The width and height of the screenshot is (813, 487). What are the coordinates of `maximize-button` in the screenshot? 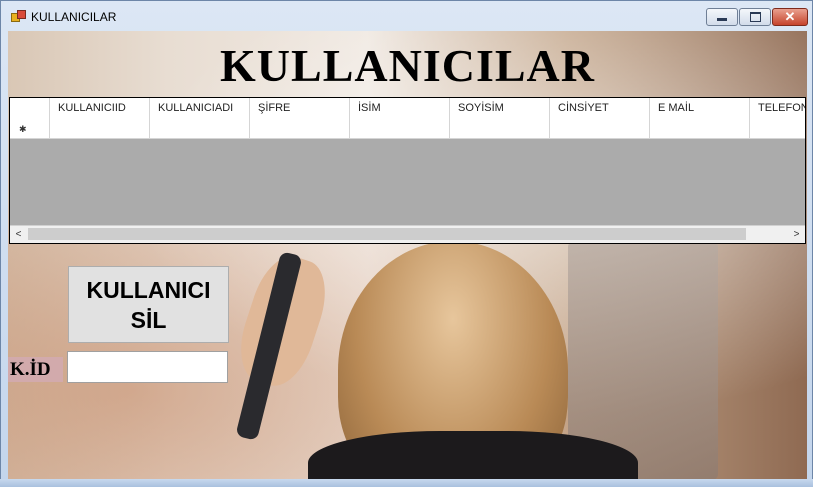 It's located at (755, 17).